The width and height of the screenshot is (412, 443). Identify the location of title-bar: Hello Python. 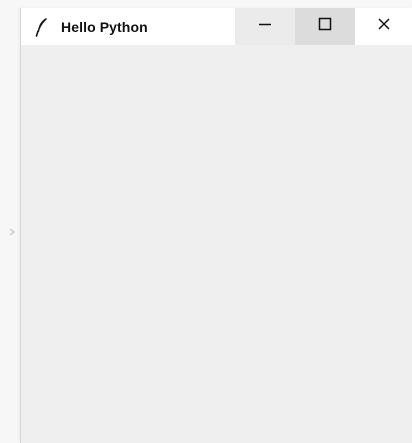
(216, 26).